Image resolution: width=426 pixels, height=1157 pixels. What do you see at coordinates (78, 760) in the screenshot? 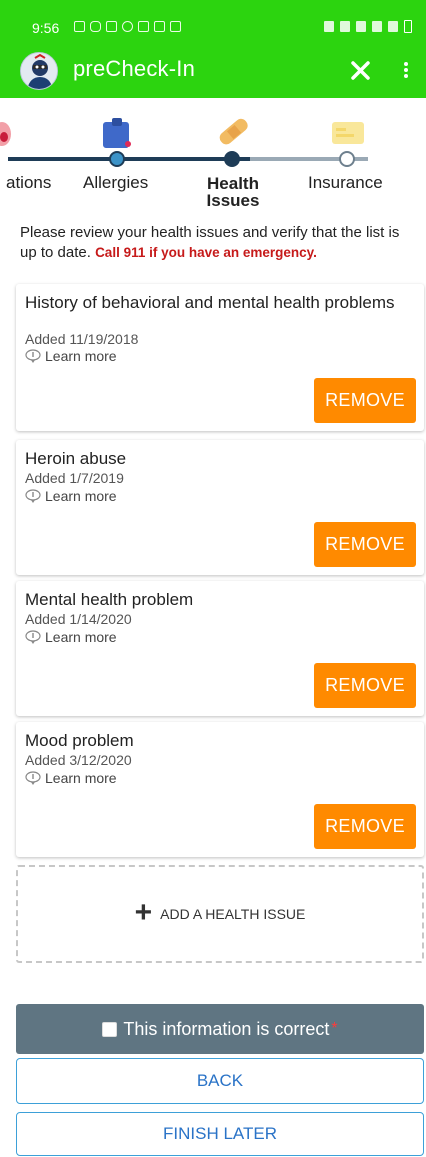
I see `issue-date: Added 3/12/2020` at bounding box center [78, 760].